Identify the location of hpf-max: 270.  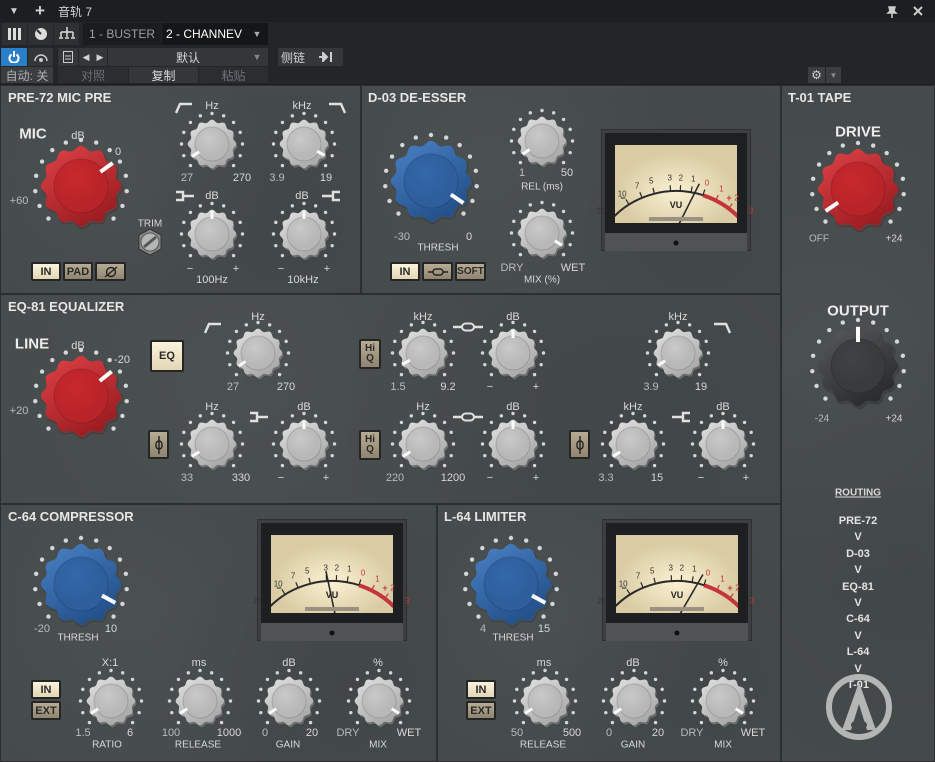
(242, 178).